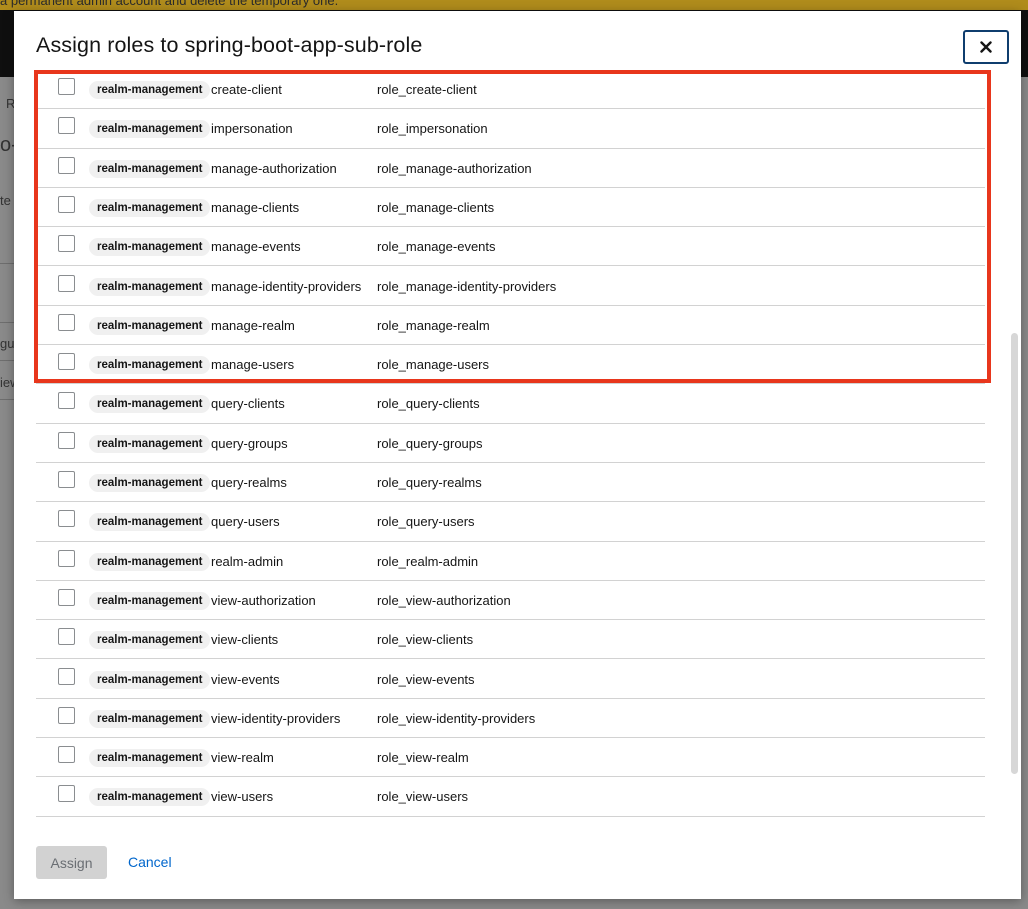 This screenshot has width=1028, height=909. Describe the element at coordinates (256, 247) in the screenshot. I see `role-name: manage-events` at that location.